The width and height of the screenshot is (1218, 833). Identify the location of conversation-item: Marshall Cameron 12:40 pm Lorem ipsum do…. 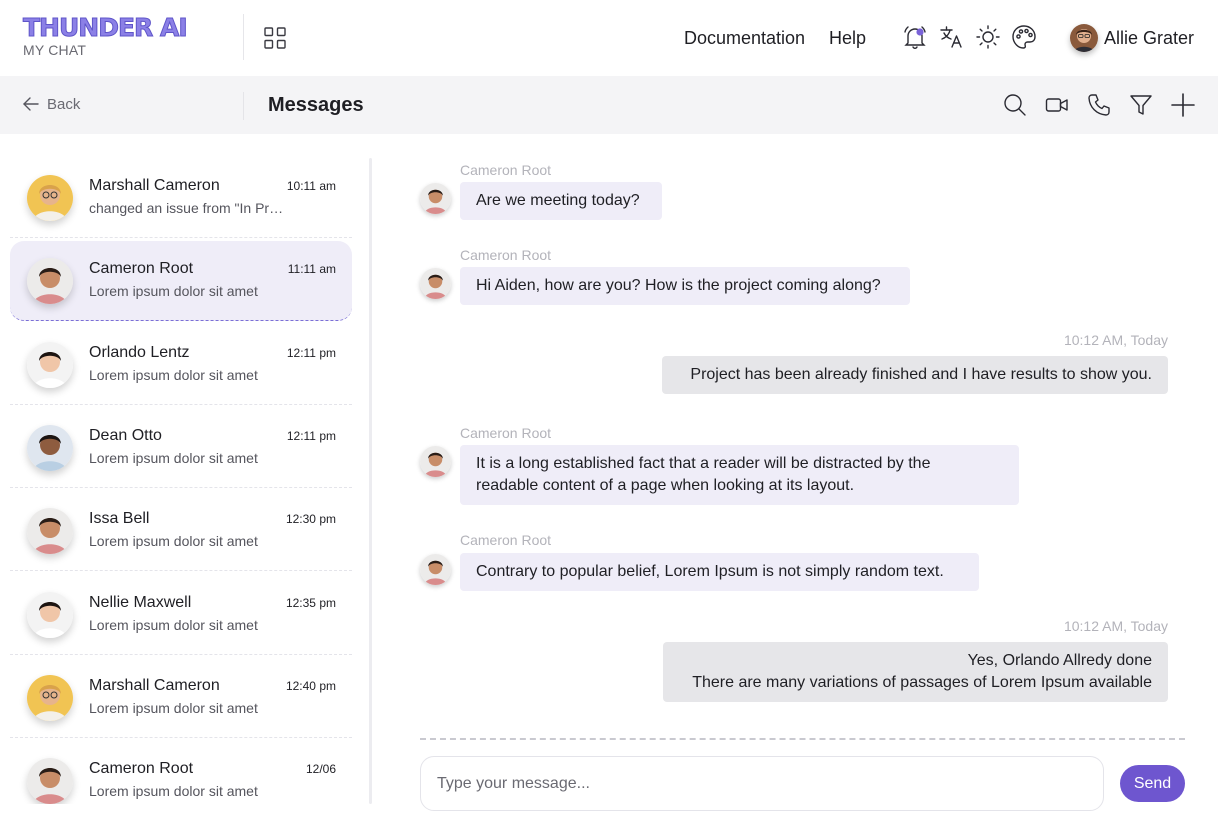
(181, 698).